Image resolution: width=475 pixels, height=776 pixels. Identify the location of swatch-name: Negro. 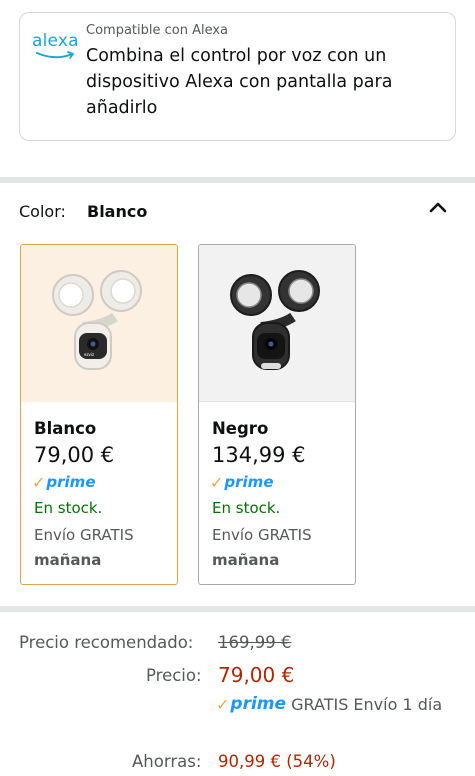
(240, 428).